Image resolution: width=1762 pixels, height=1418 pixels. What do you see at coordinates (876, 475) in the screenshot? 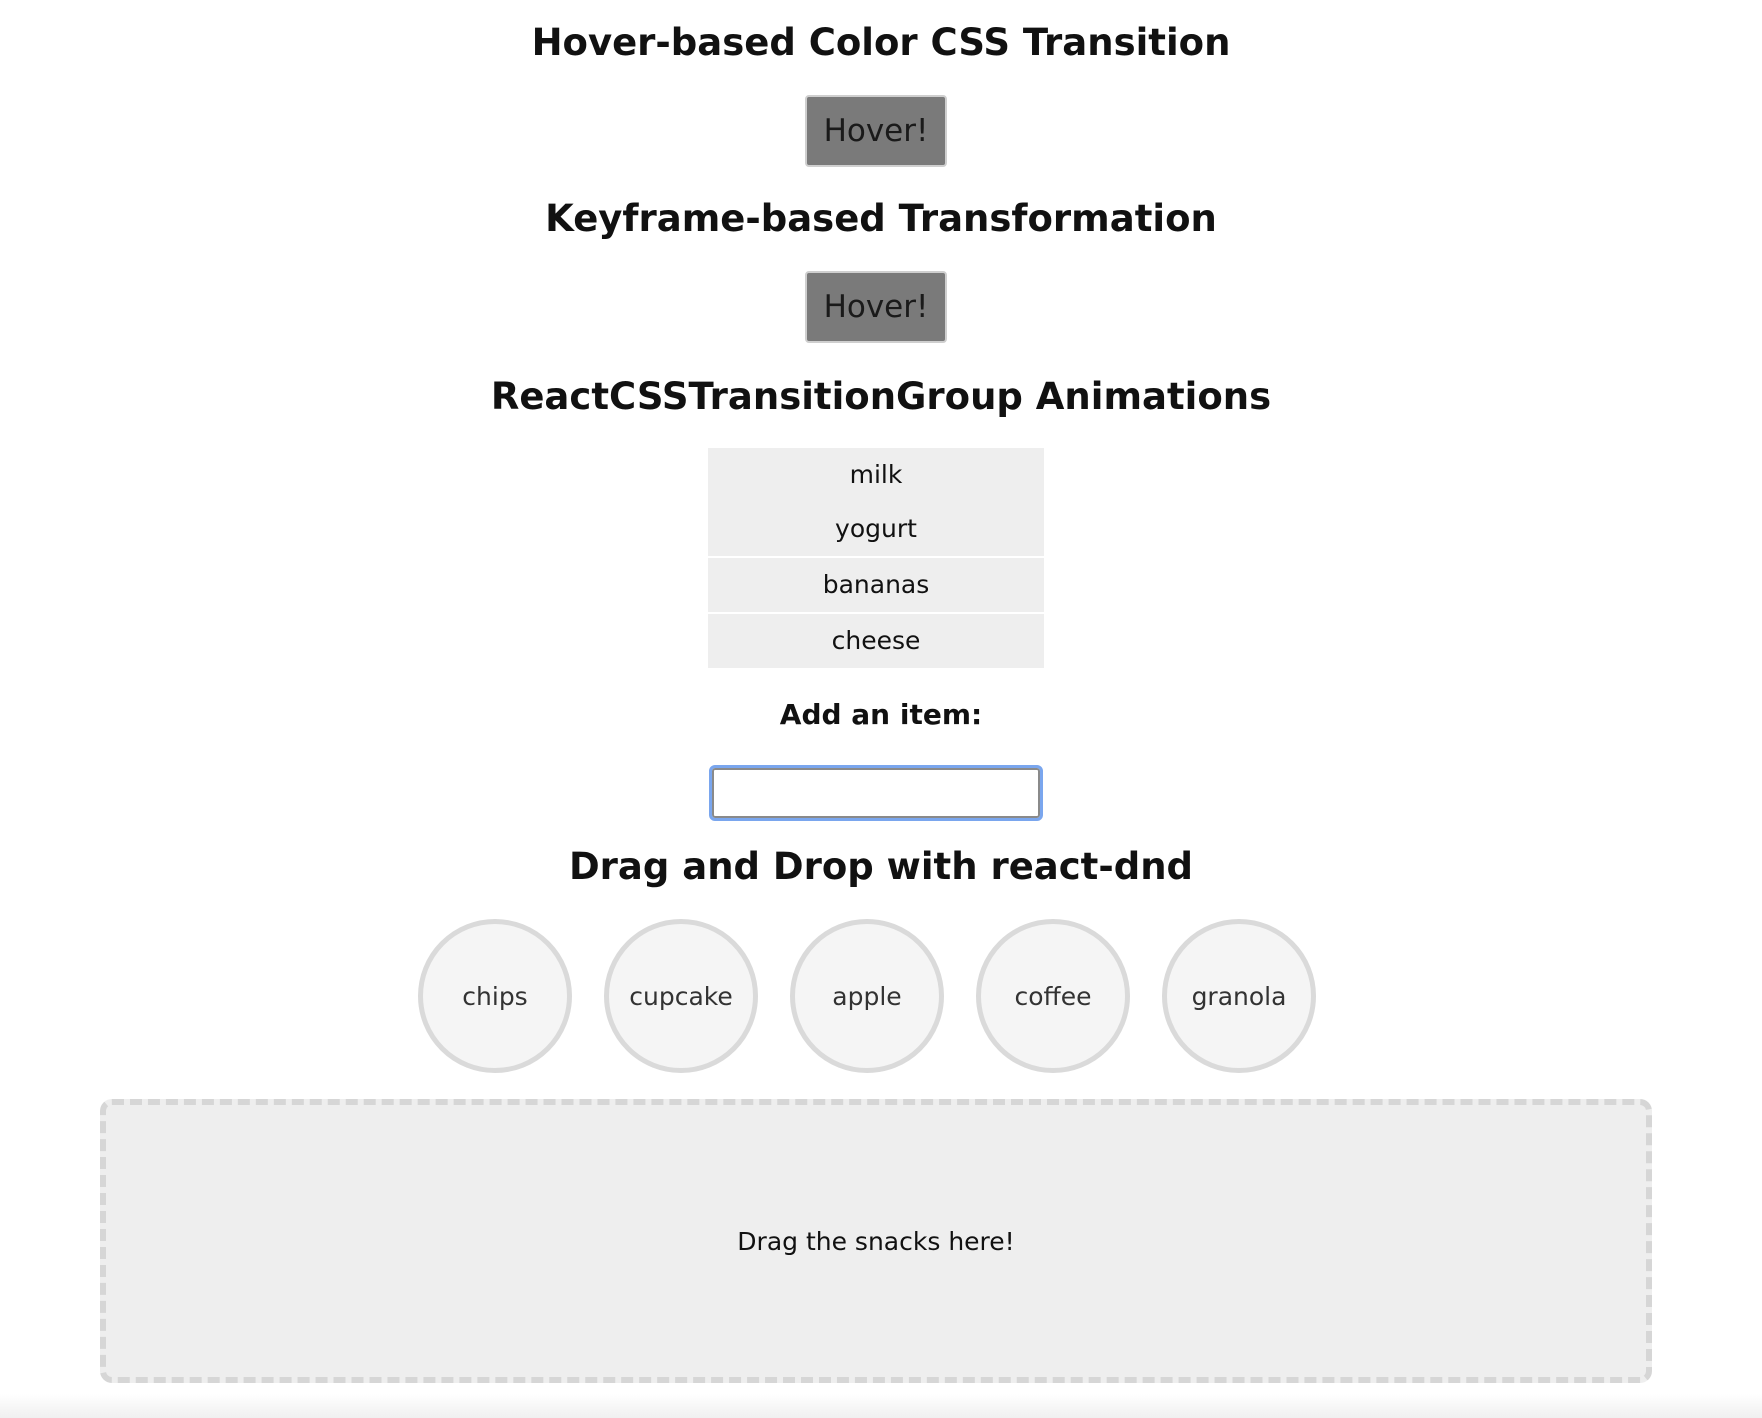
I see `list-item: milk` at bounding box center [876, 475].